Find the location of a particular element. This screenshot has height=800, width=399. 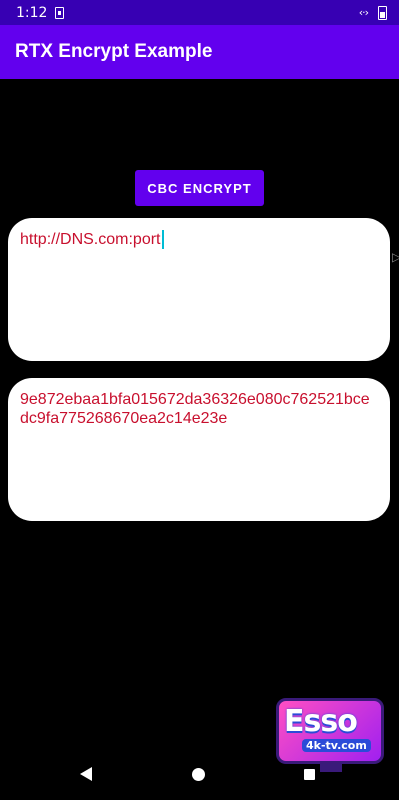

status-bar: 1:12 ‹·› is located at coordinates (199, 12).